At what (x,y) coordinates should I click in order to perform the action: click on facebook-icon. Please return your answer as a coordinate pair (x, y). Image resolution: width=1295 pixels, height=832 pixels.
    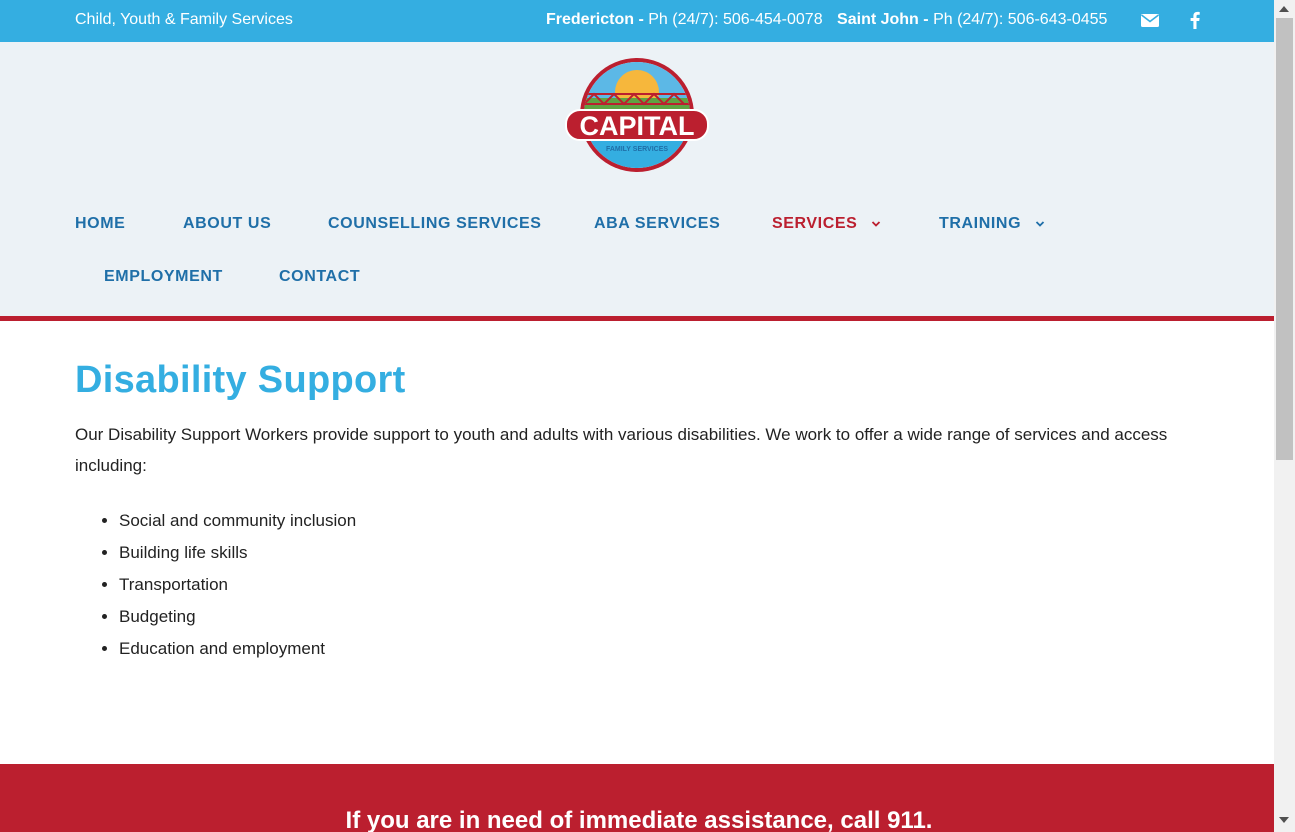
    Looking at the image, I should click on (1195, 20).